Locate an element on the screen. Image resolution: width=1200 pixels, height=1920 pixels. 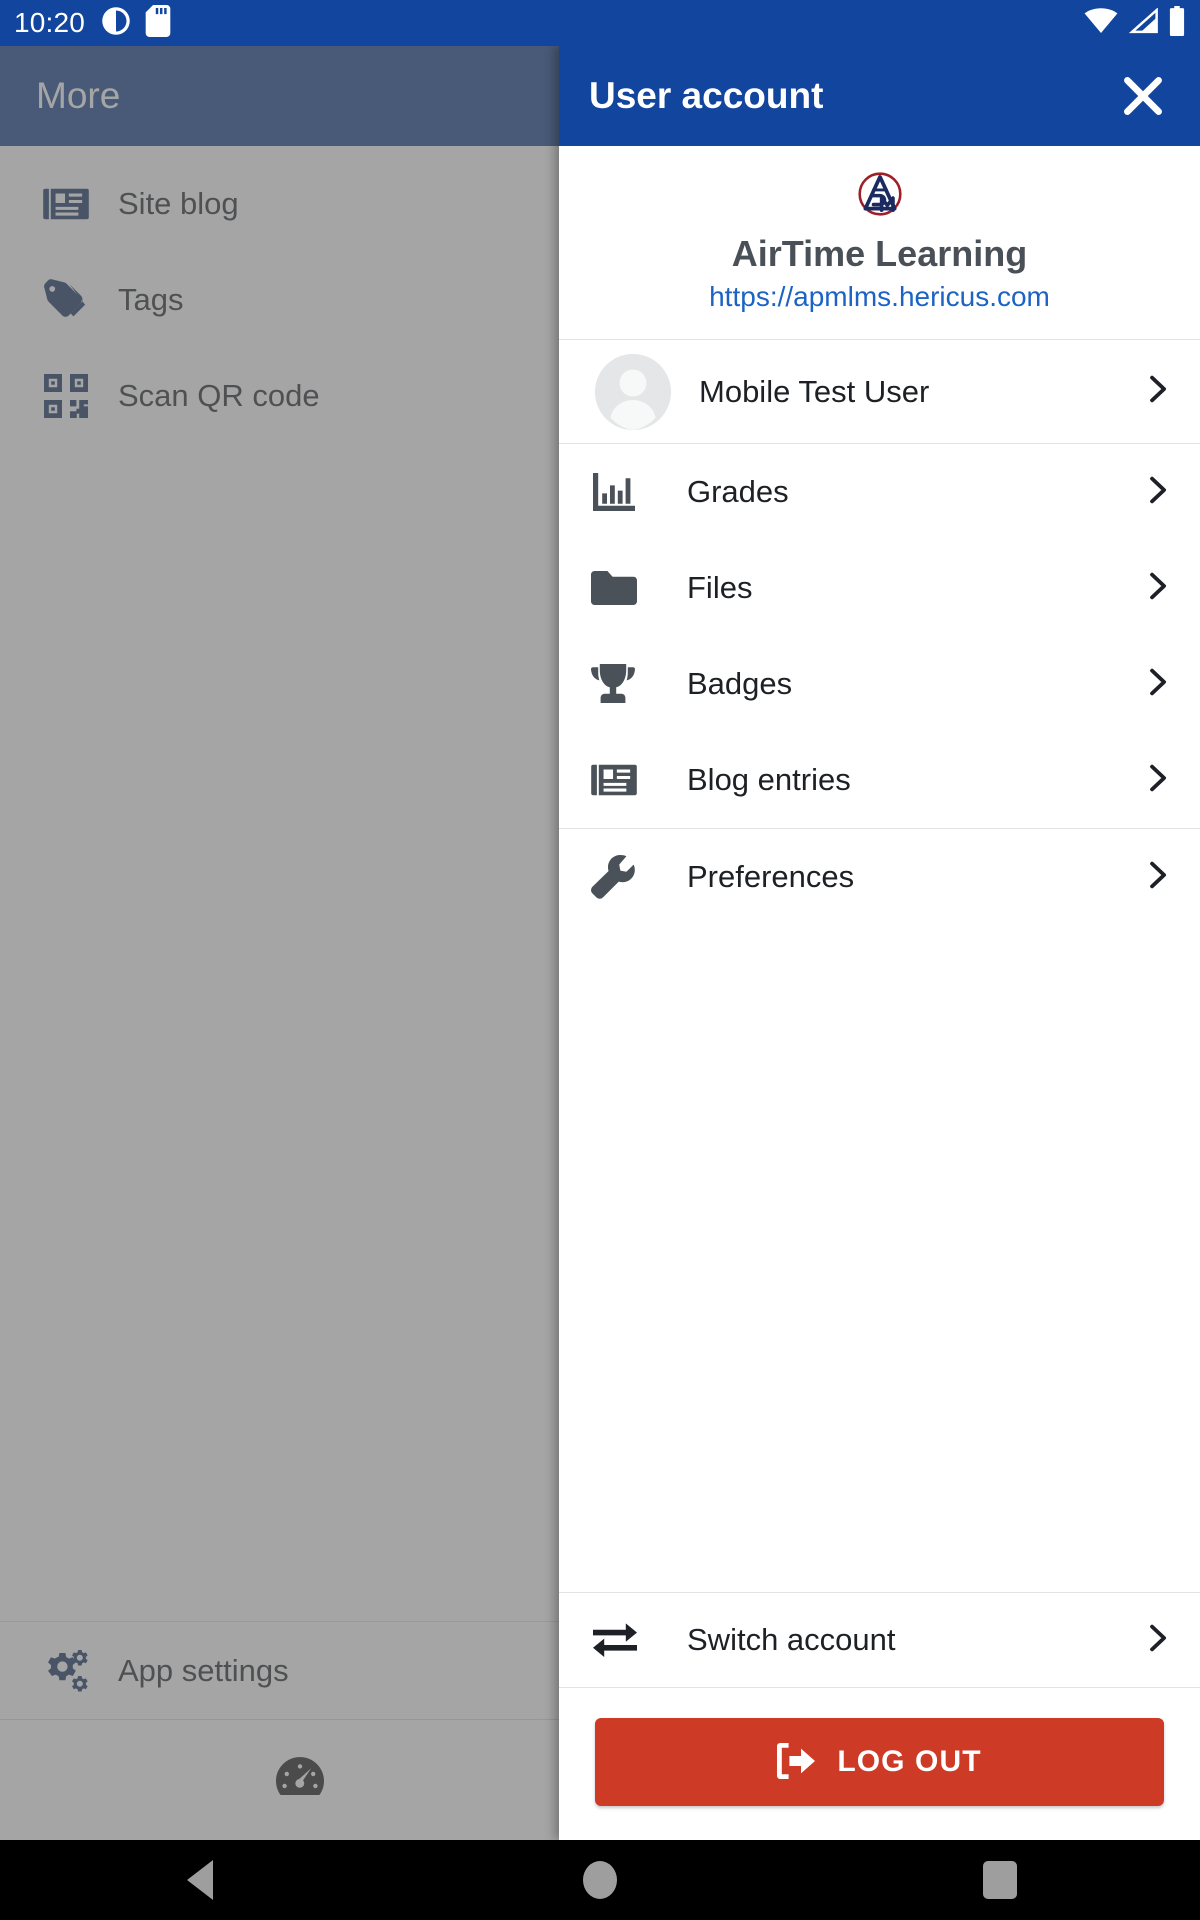
folder-icon is located at coordinates (628, 588).